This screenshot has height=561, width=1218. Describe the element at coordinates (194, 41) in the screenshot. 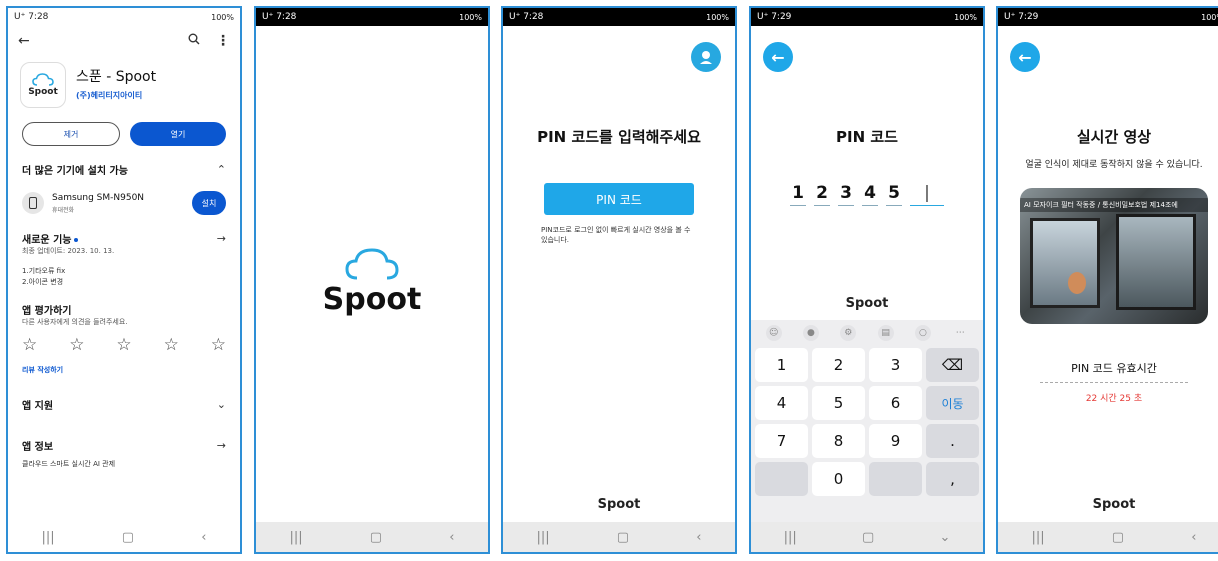

I see `search-icon` at that location.